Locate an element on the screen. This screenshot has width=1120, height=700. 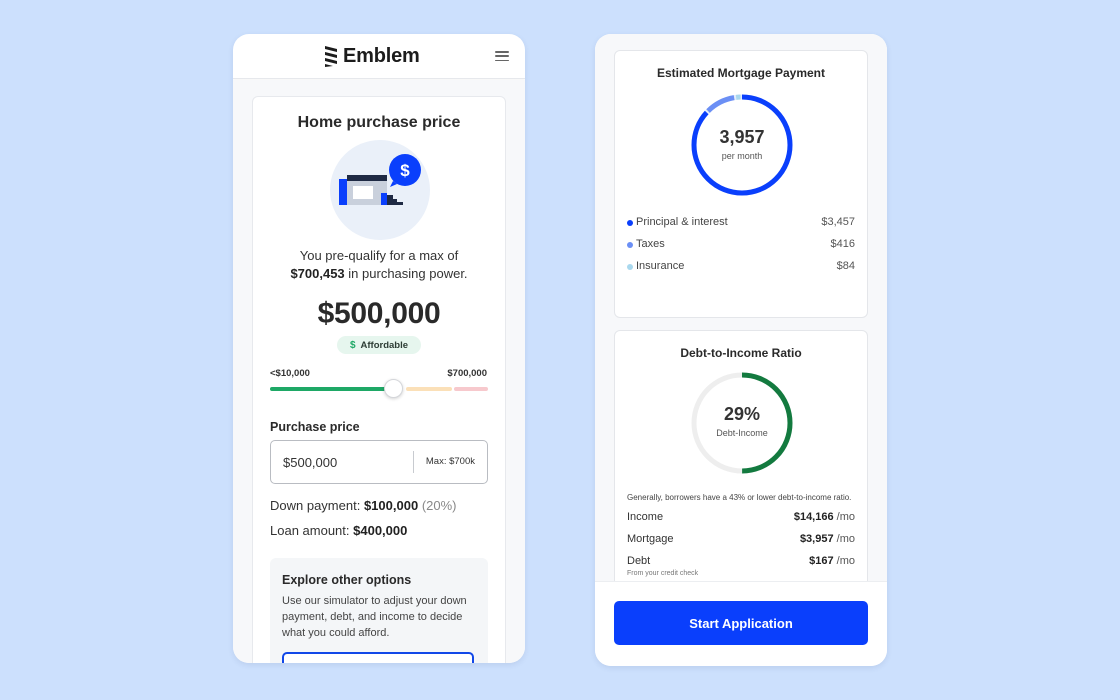
house-dollar-icon: $ is located at coordinates (380, 190).